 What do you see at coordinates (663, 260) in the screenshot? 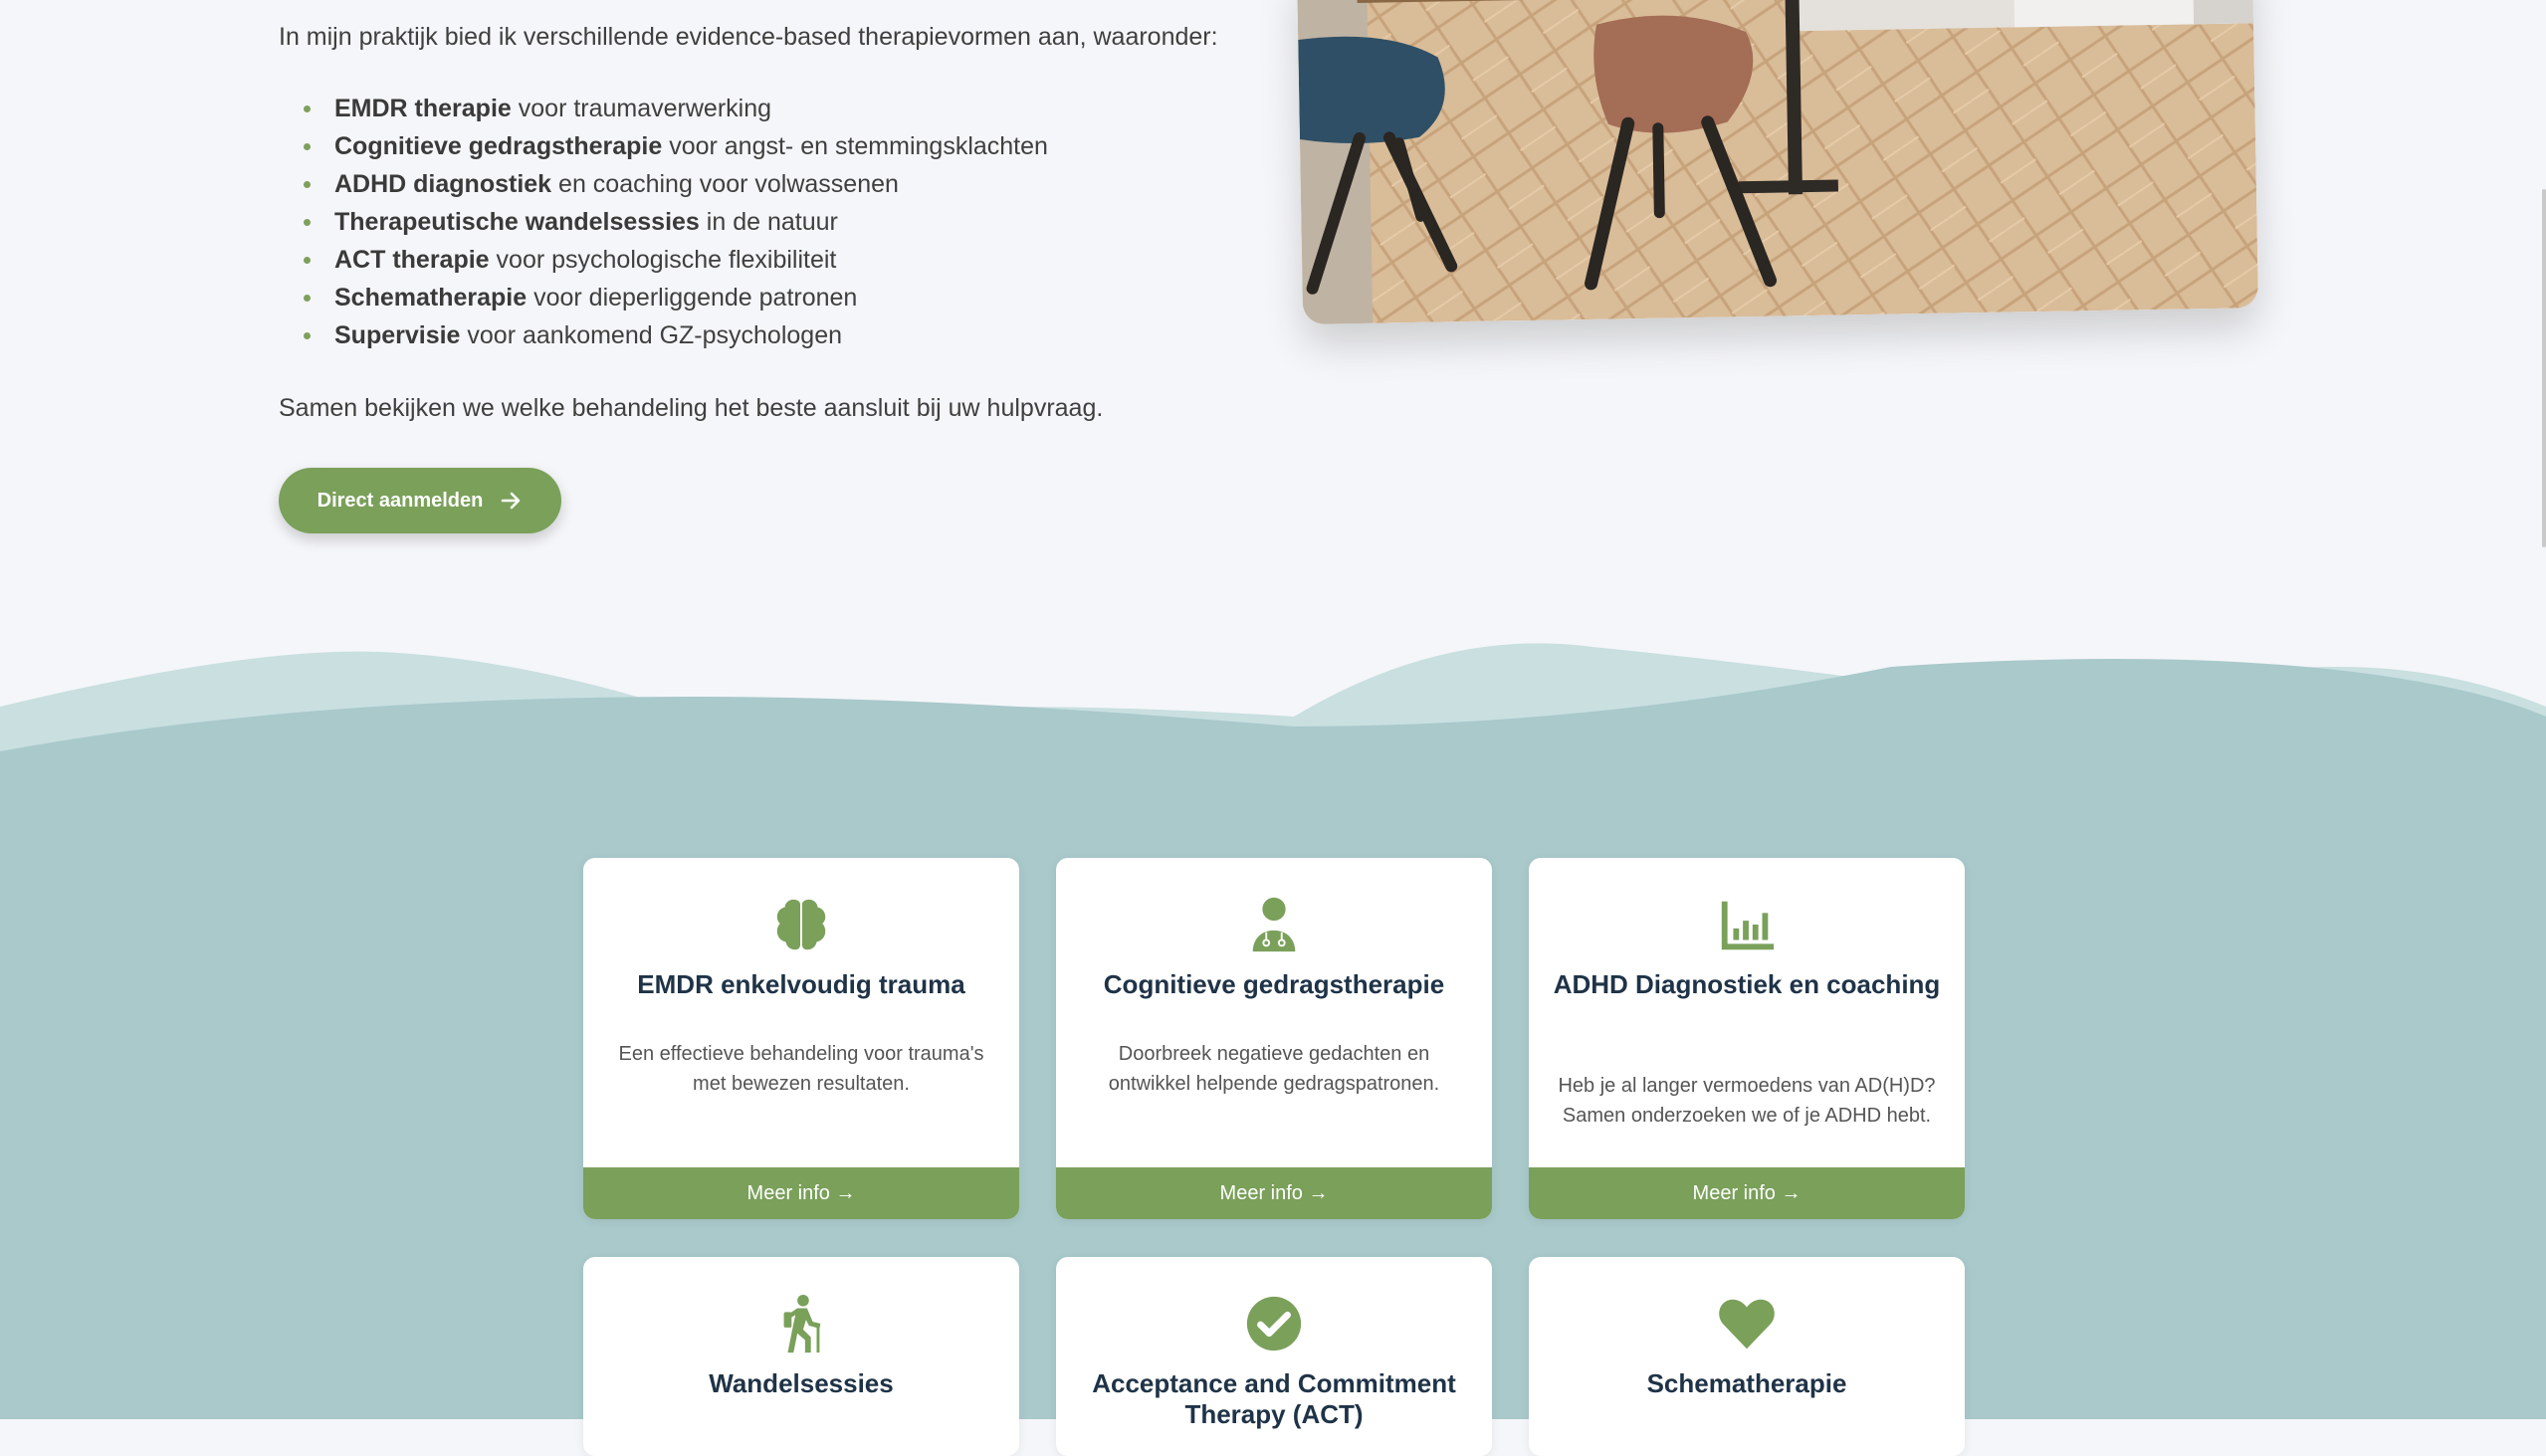
I see `therapy-desc: voor psychologische flexibiliteit` at bounding box center [663, 260].